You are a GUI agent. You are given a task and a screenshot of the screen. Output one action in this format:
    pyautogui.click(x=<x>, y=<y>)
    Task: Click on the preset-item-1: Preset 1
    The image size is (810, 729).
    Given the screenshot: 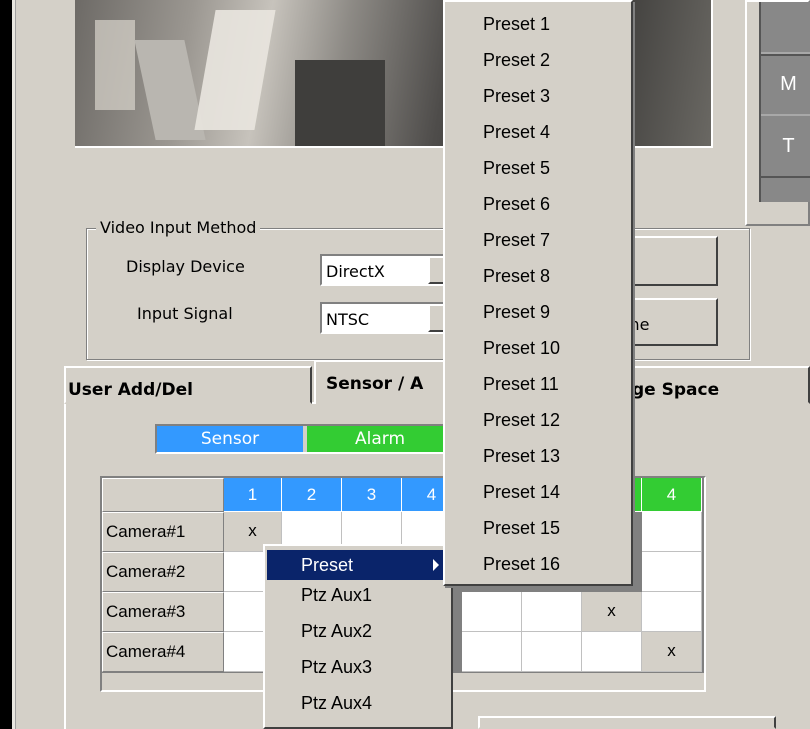 What is the action you would take?
    pyautogui.click(x=538, y=24)
    